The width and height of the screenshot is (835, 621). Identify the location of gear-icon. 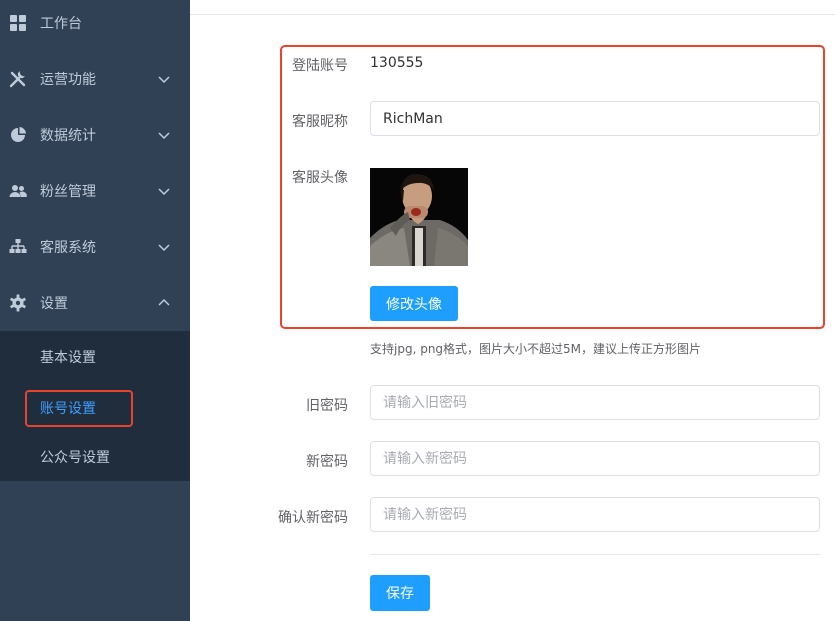
(18, 303).